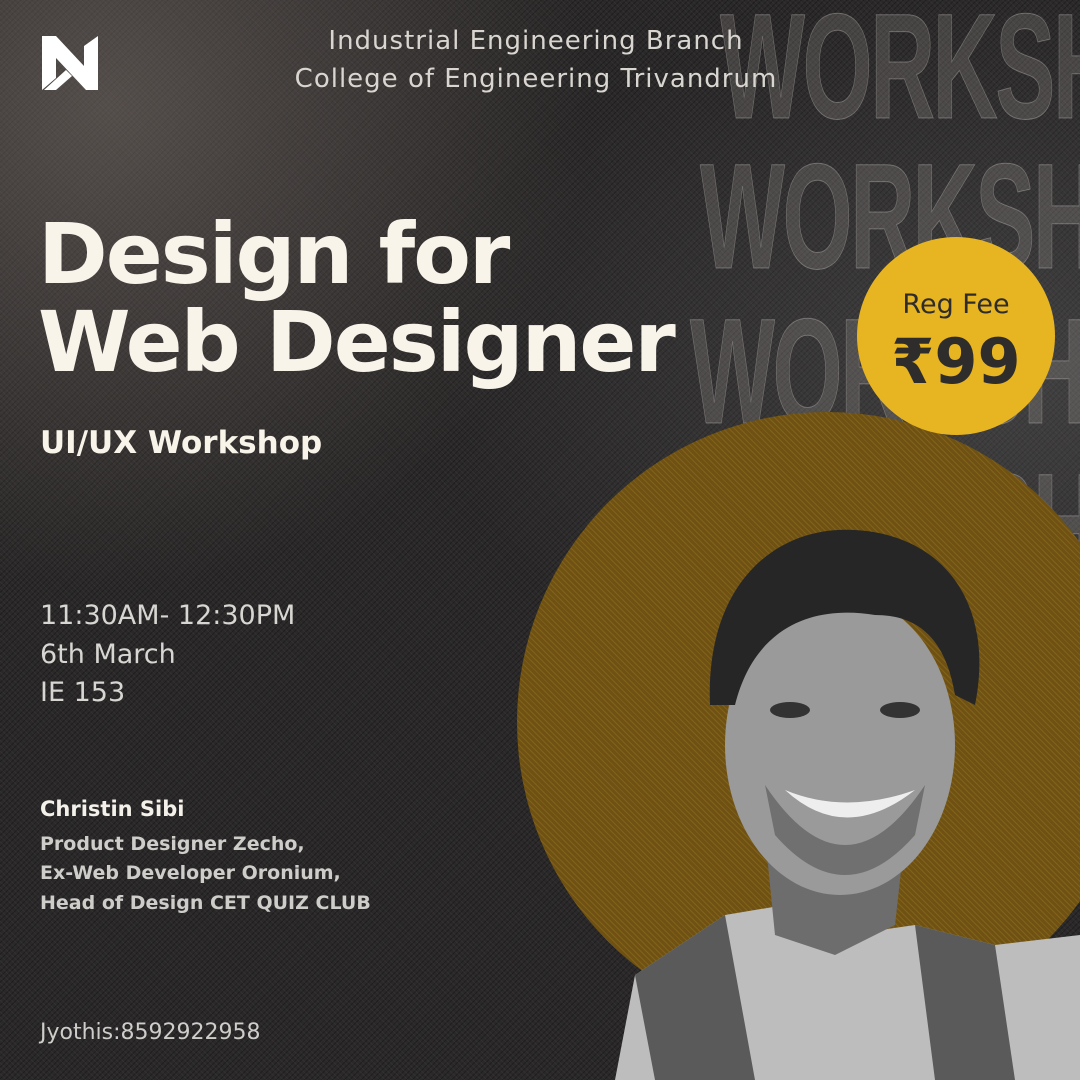 This screenshot has width=1080, height=1080. What do you see at coordinates (357, 342) in the screenshot?
I see `title-line-2: Web Designer` at bounding box center [357, 342].